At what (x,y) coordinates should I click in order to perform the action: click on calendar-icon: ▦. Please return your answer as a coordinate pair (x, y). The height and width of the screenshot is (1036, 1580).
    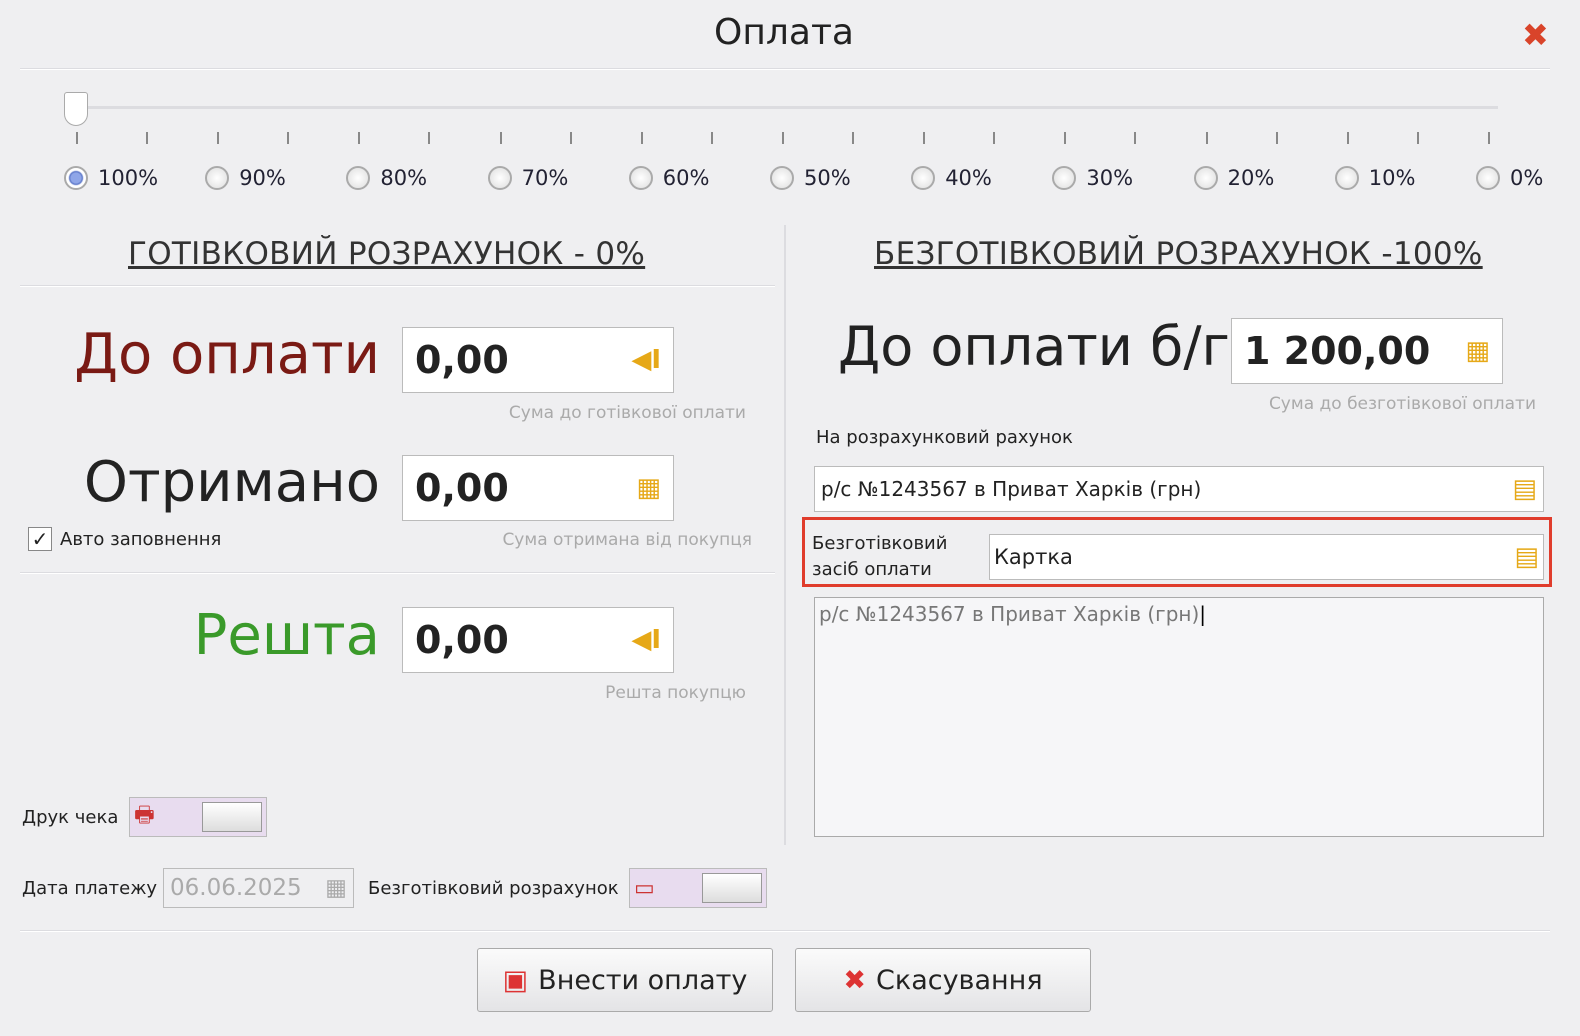
    Looking at the image, I should click on (336, 888).